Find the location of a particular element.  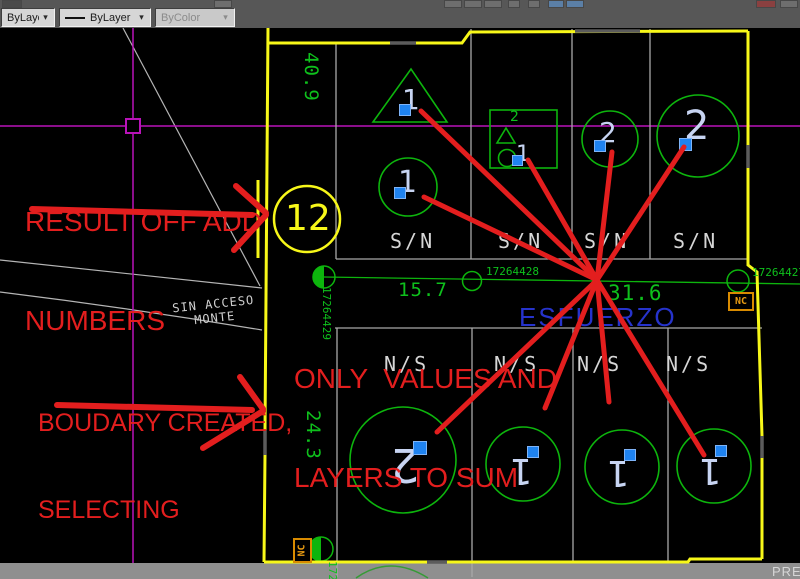

properties-toolbar: ByLayer ▾ ByLayer ▾ ByColor ▾ is located at coordinates (400, 14).